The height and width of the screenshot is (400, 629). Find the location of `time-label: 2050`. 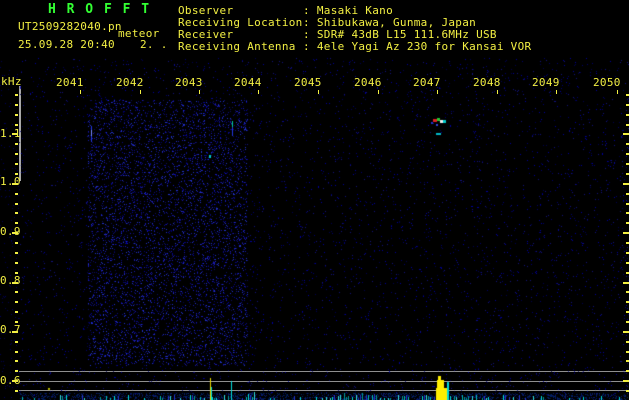

time-label: 2050 is located at coordinates (607, 82).